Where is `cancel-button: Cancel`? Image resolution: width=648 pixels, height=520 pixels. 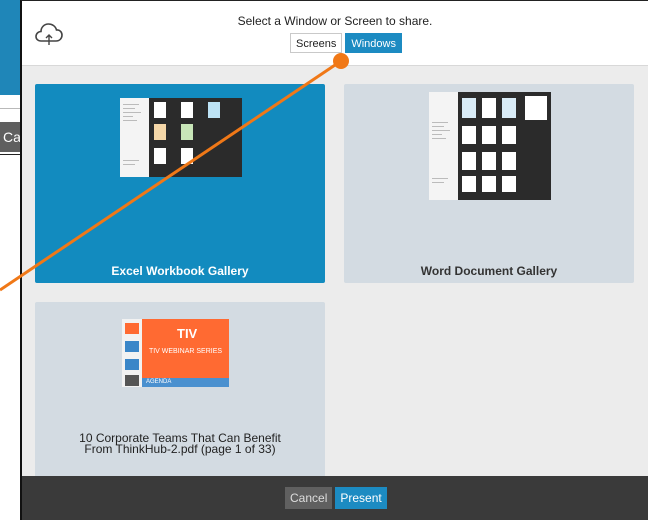 cancel-button: Cancel is located at coordinates (309, 498).